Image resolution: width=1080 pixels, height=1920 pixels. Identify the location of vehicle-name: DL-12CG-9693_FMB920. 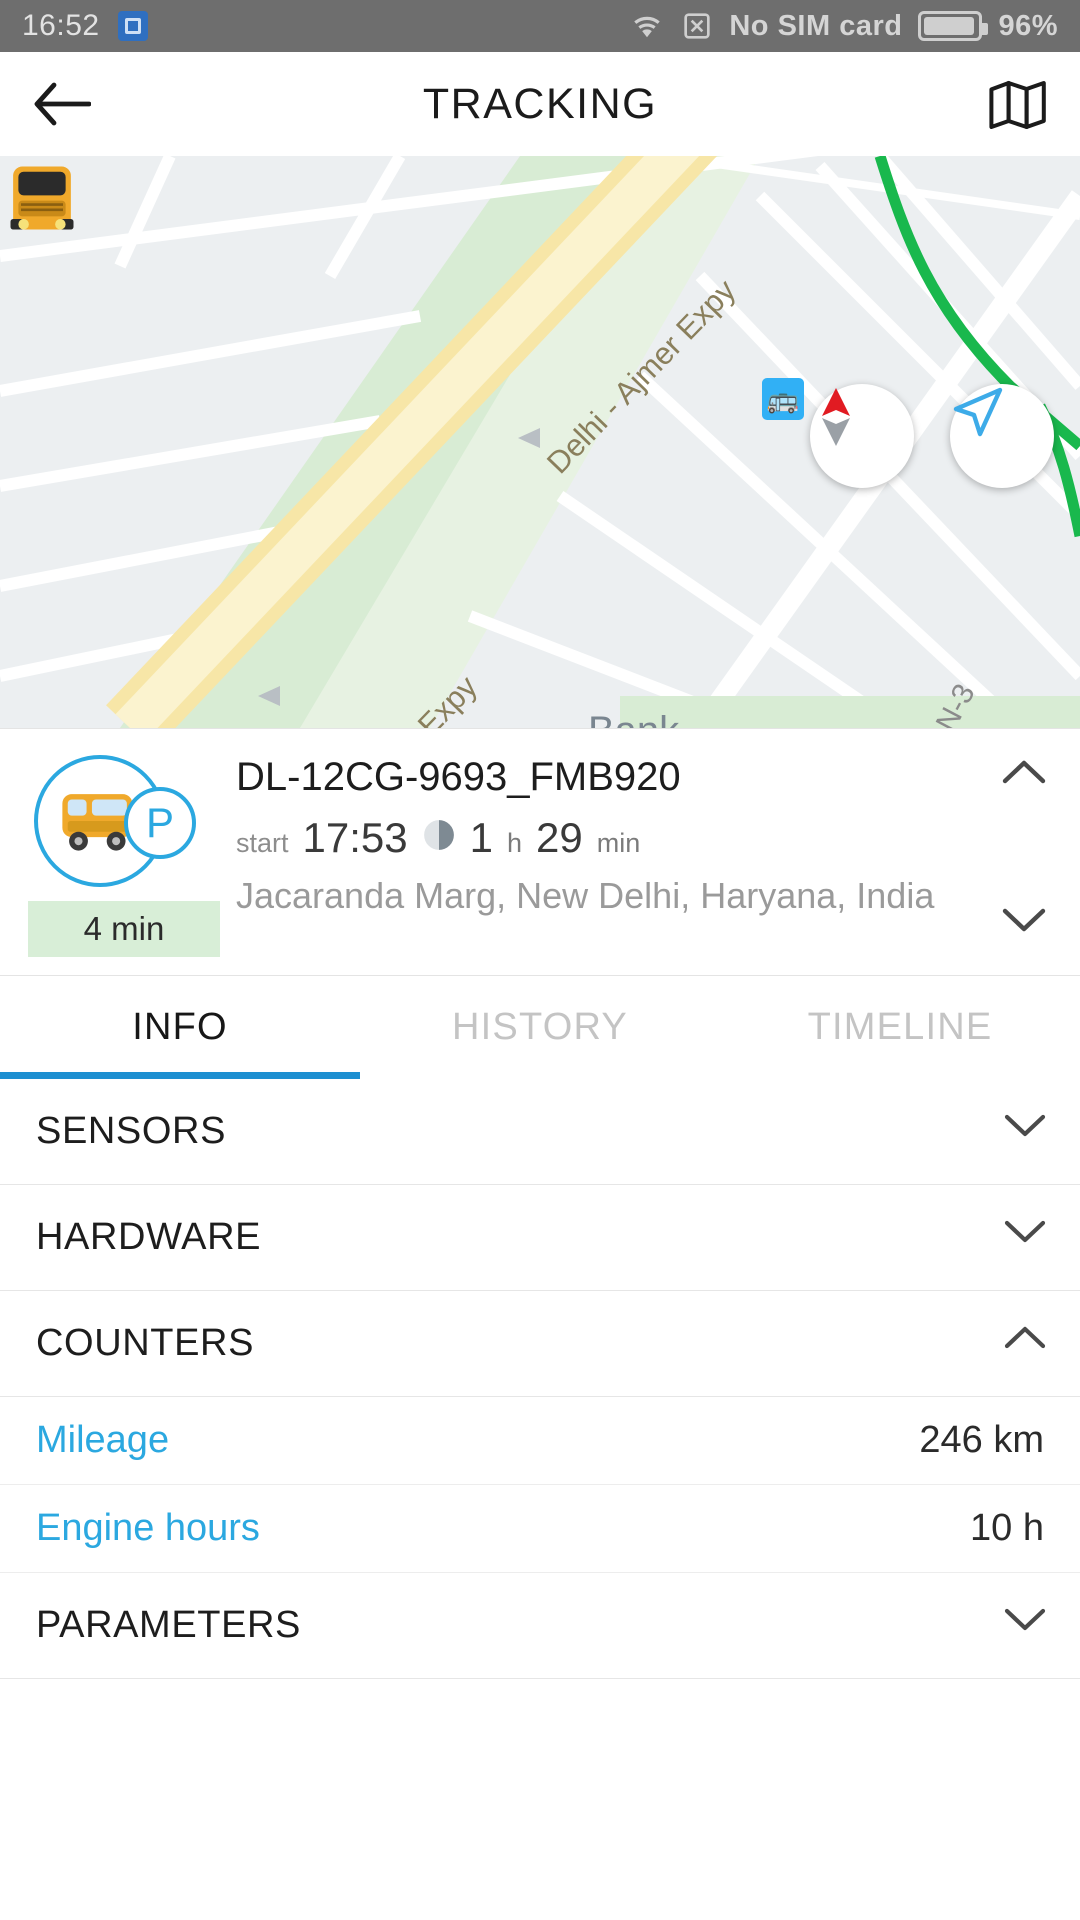
(458, 777).